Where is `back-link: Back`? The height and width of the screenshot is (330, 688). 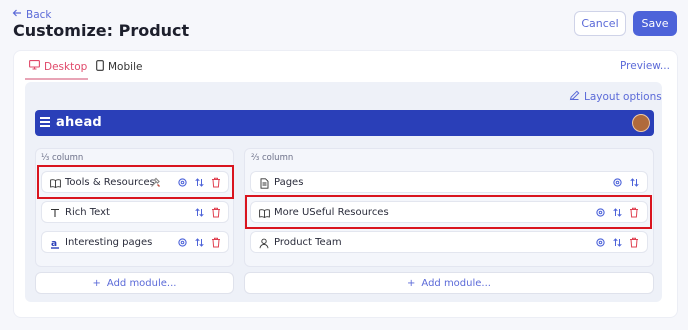
back-link: Back is located at coordinates (32, 14).